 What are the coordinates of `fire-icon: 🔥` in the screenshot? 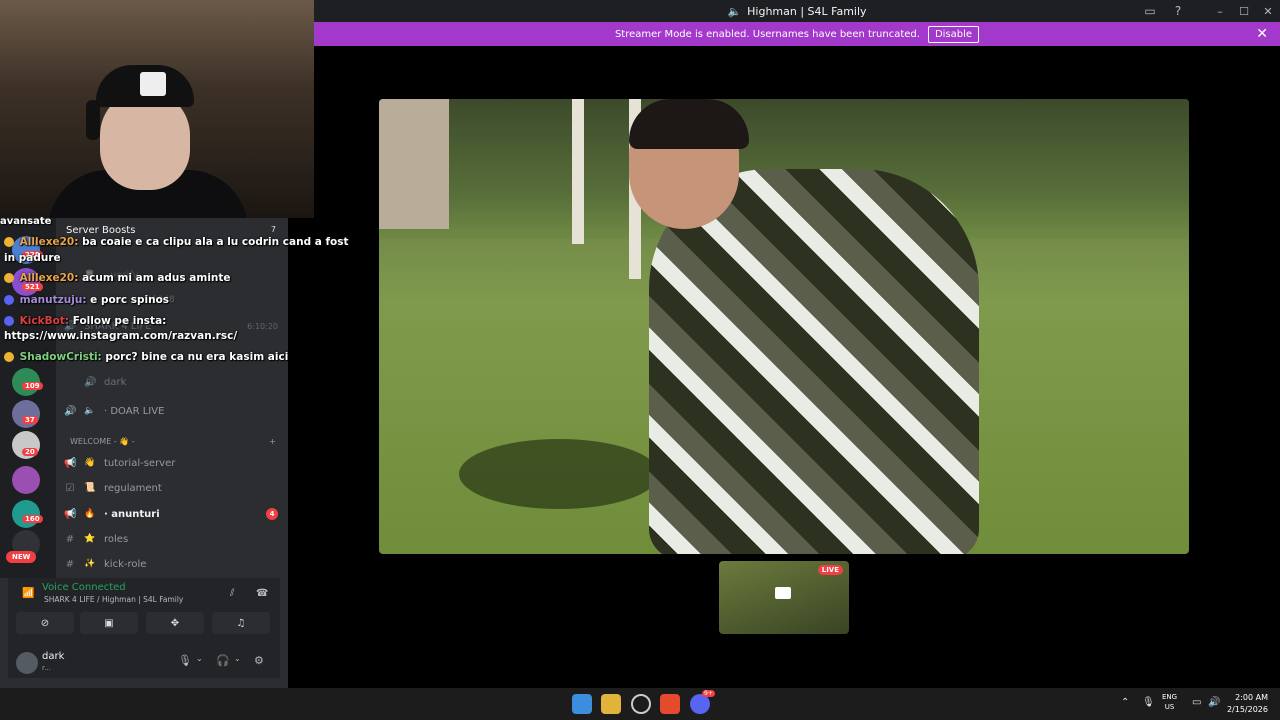 It's located at (90, 514).